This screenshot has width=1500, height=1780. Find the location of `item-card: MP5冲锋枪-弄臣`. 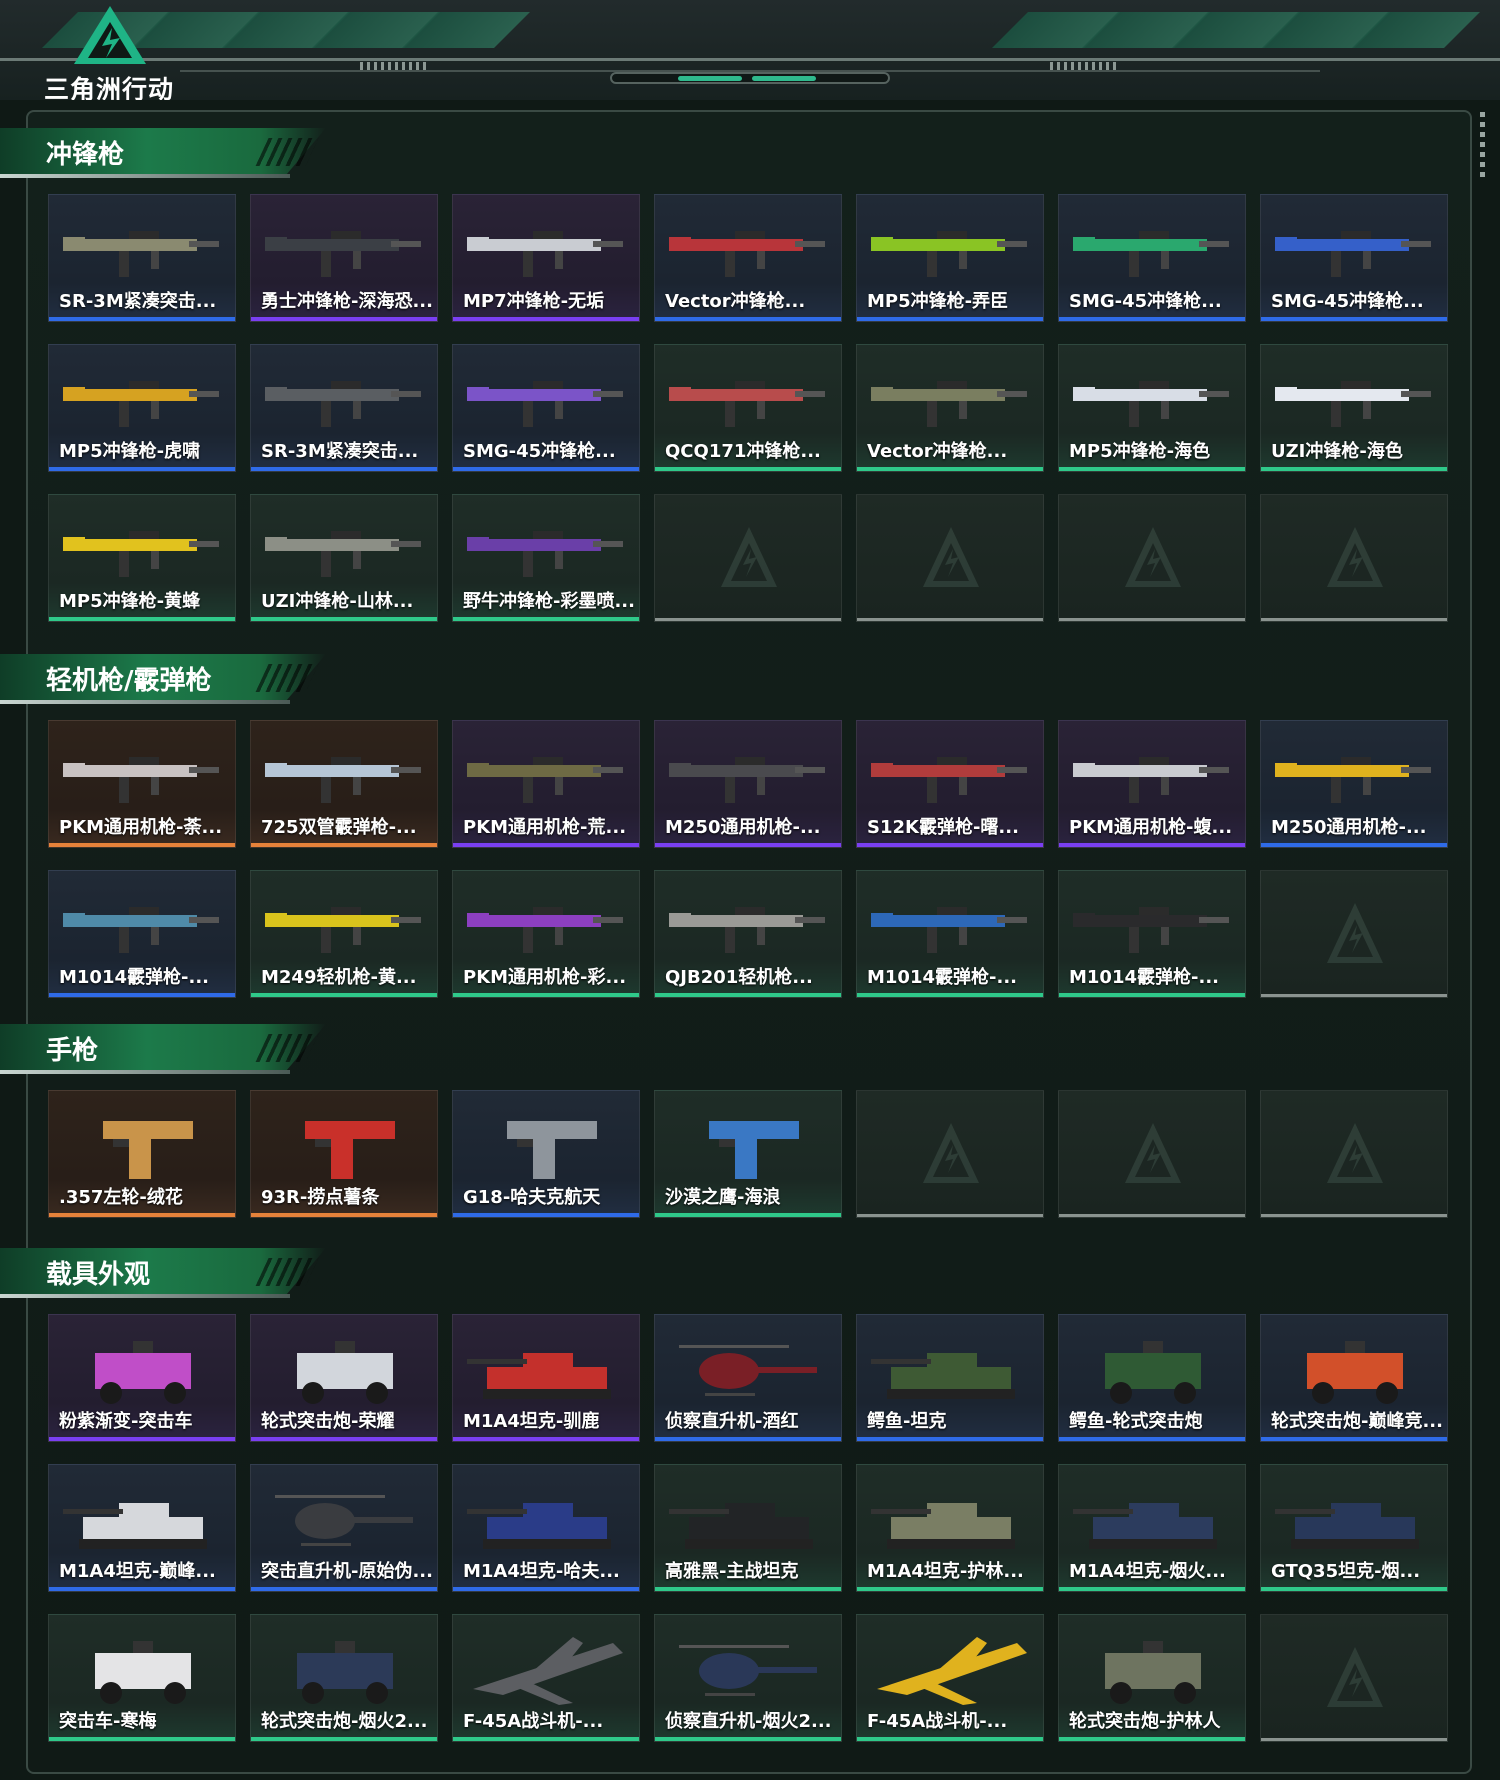

item-card: MP5冲锋枪-弄臣 is located at coordinates (950, 258).